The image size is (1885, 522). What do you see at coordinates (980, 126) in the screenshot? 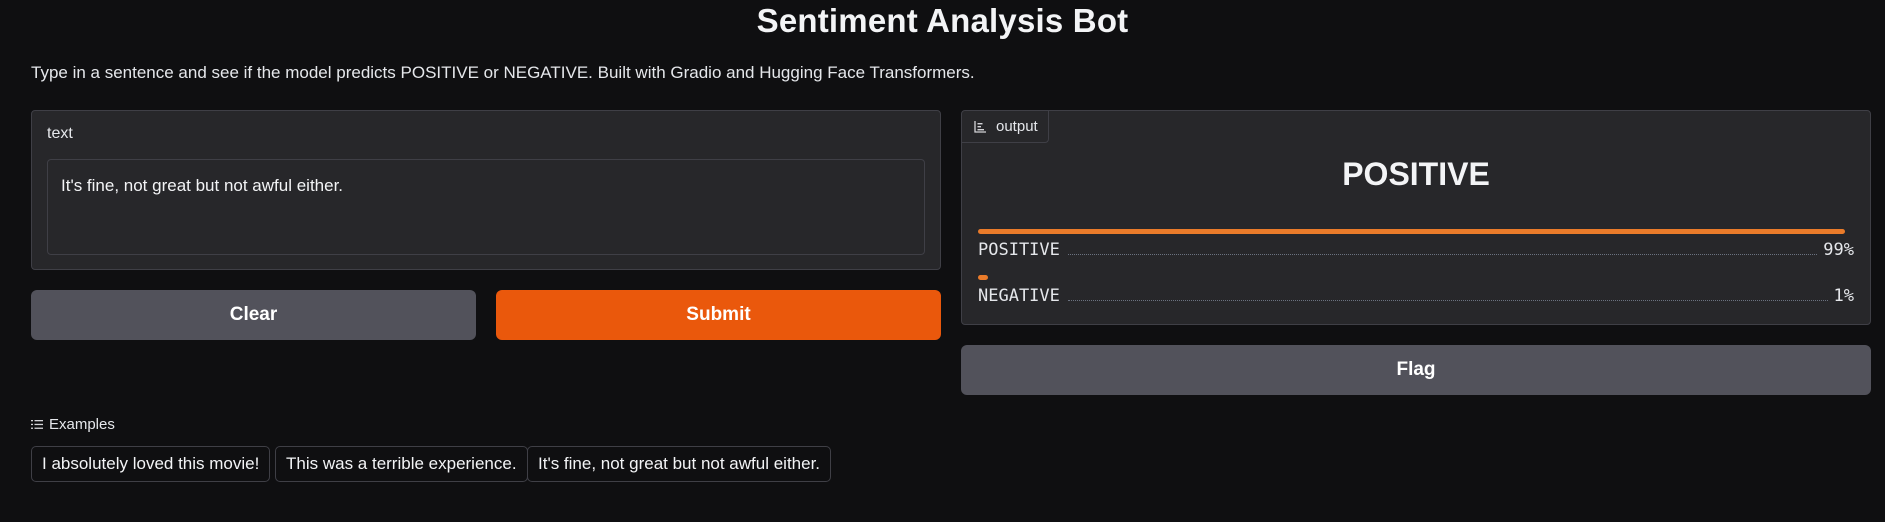
I see `bar-chart-icon` at bounding box center [980, 126].